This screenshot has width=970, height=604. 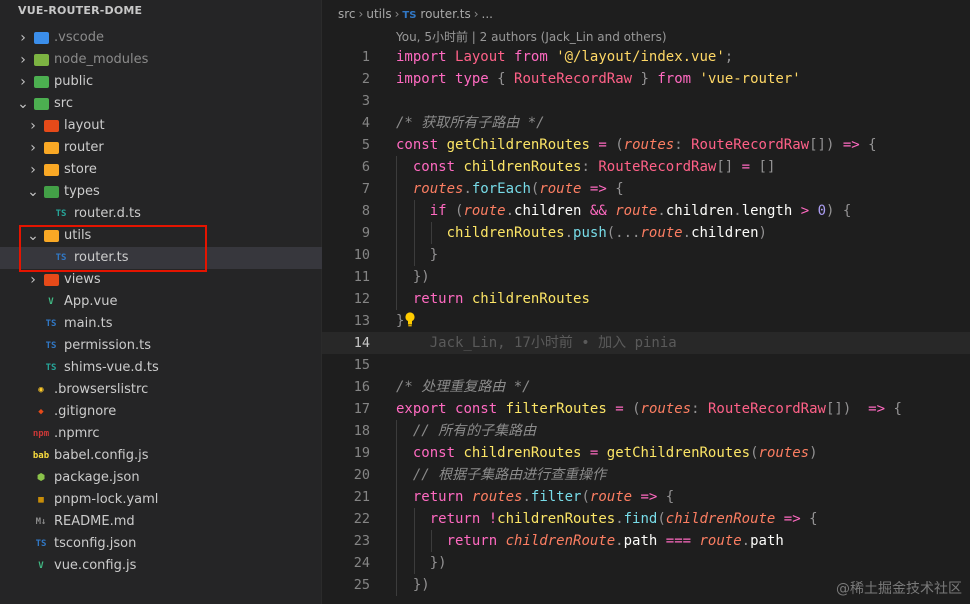 I want to click on tree-item-router-ts: TS router.ts, so click(x=161, y=258).